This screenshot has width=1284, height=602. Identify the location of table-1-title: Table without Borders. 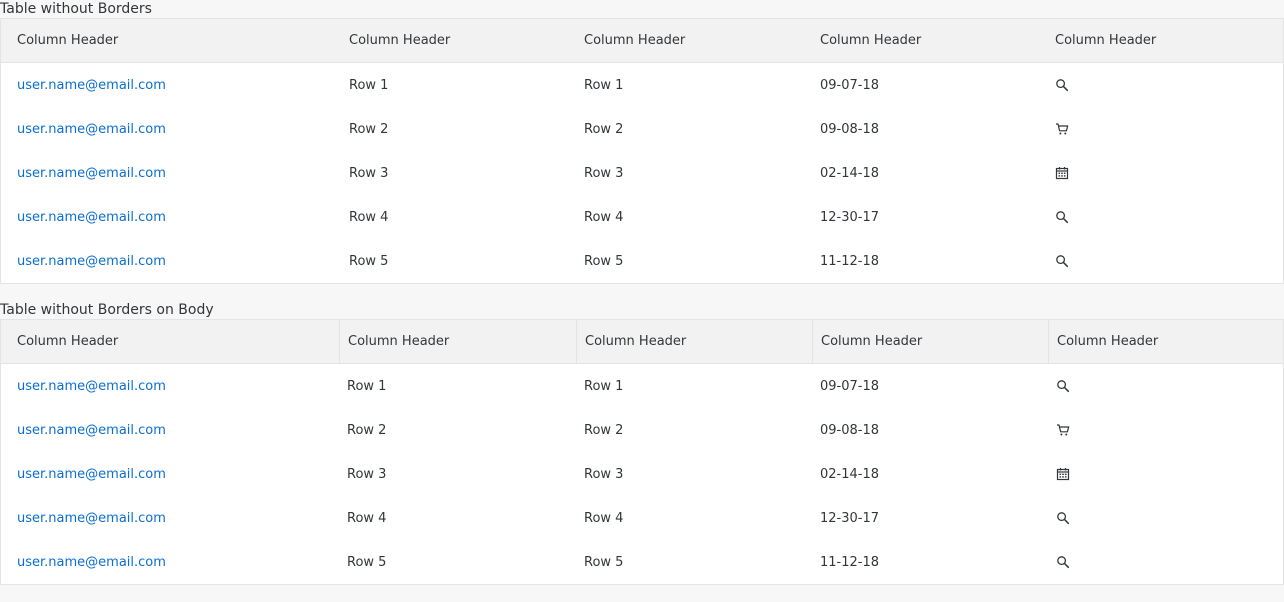
(76, 9).